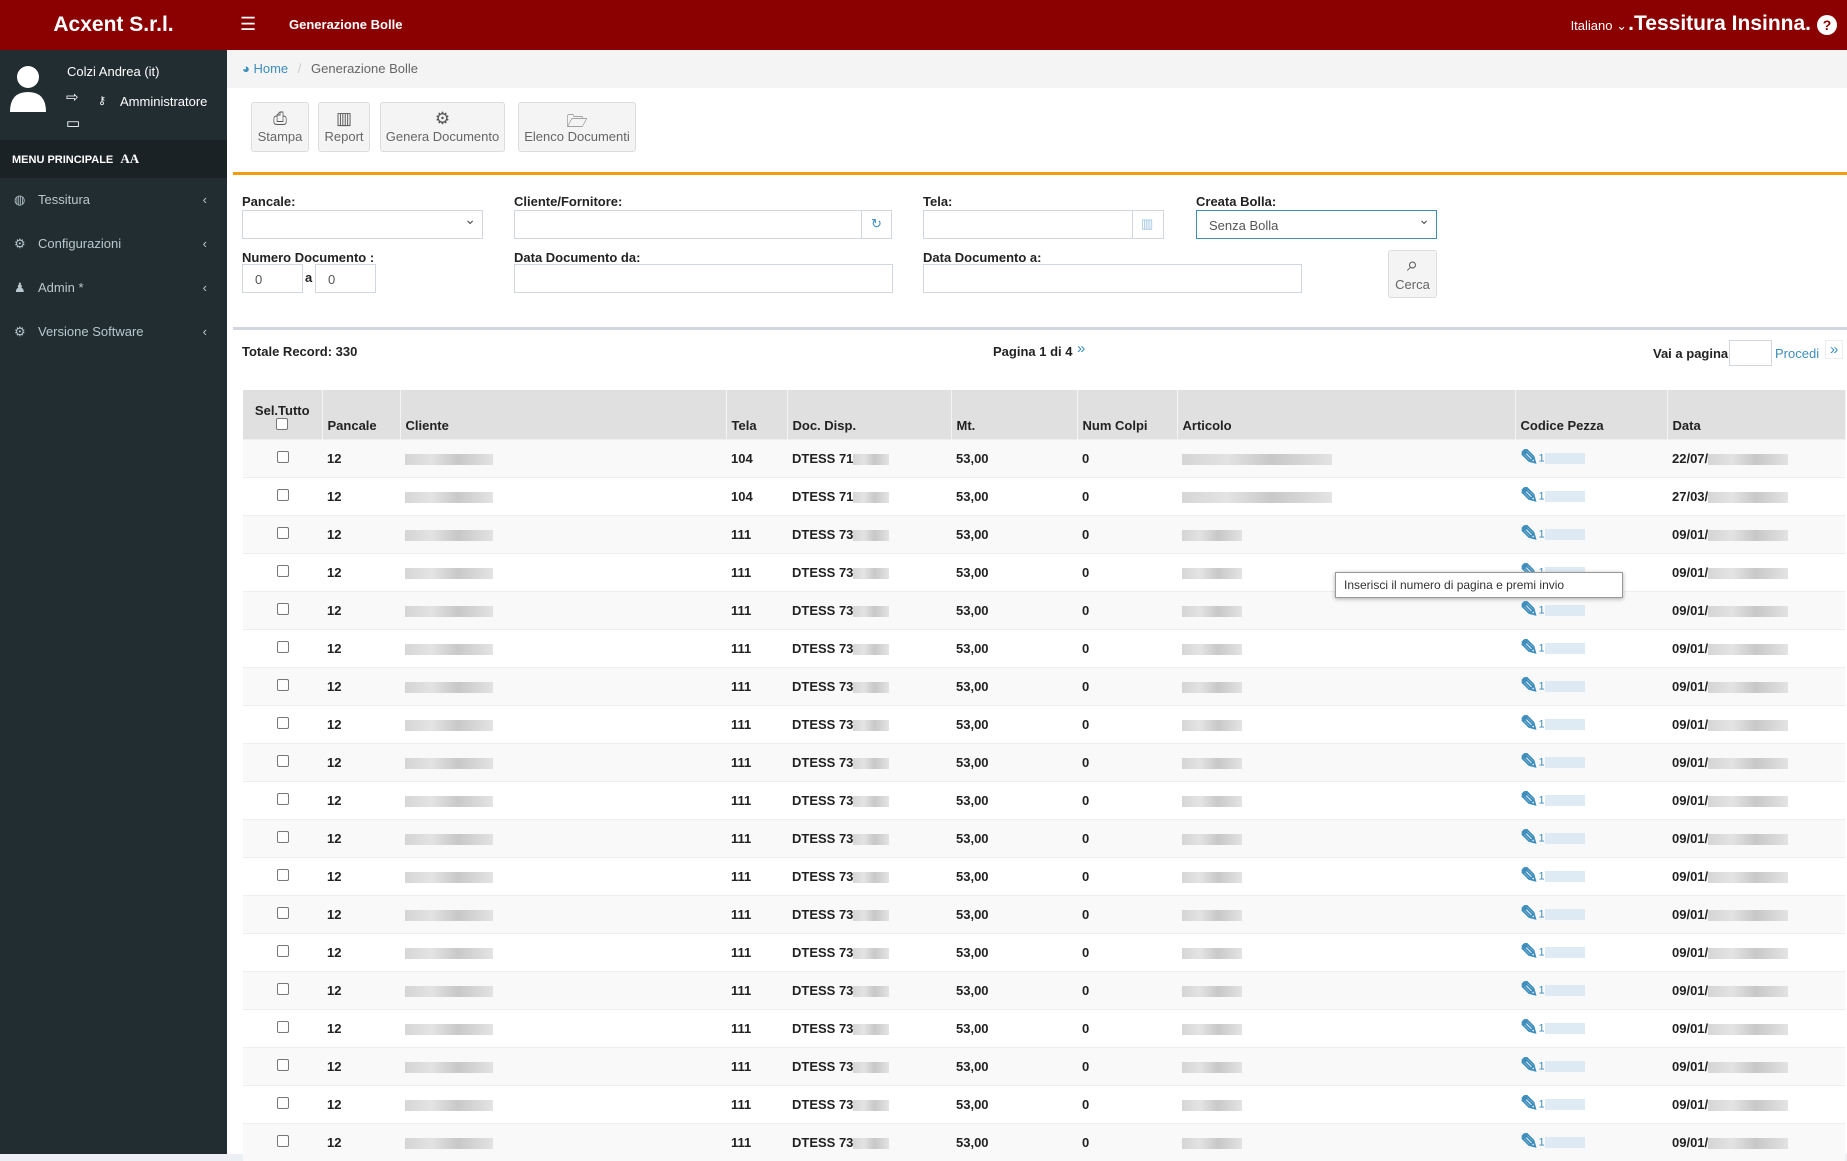 This screenshot has width=1847, height=1161. Describe the element at coordinates (280, 127) in the screenshot. I see `stampa-button: ⎙ Stampa` at that location.